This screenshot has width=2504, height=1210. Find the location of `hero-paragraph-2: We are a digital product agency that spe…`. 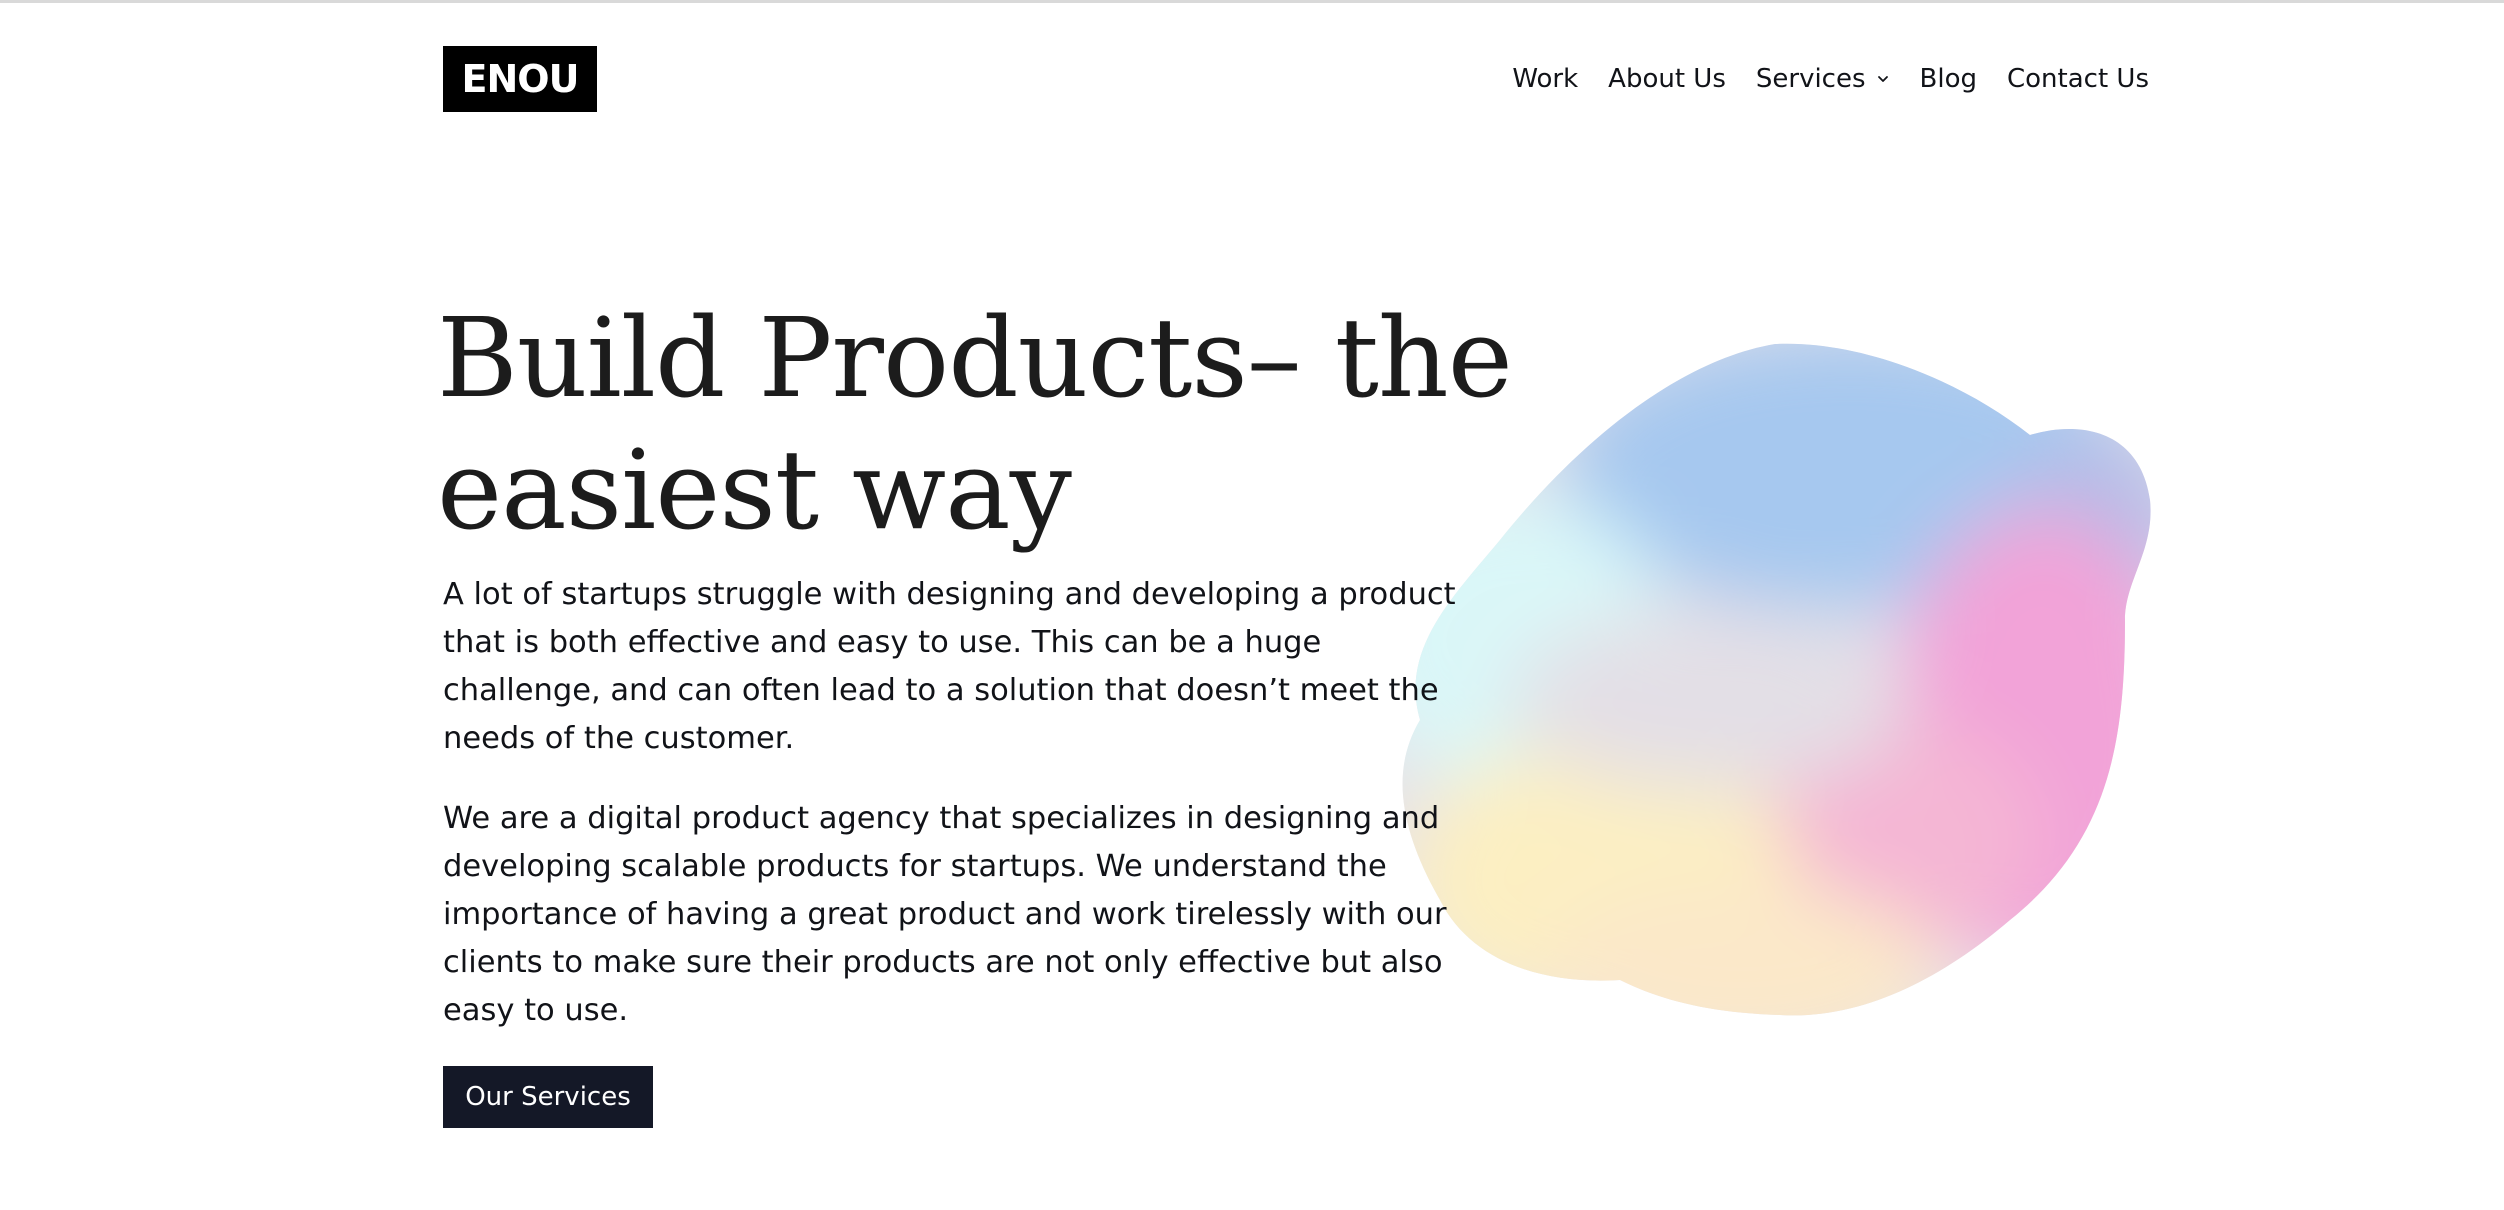

hero-paragraph-2: We are a digital product agency that spe… is located at coordinates (945, 914).